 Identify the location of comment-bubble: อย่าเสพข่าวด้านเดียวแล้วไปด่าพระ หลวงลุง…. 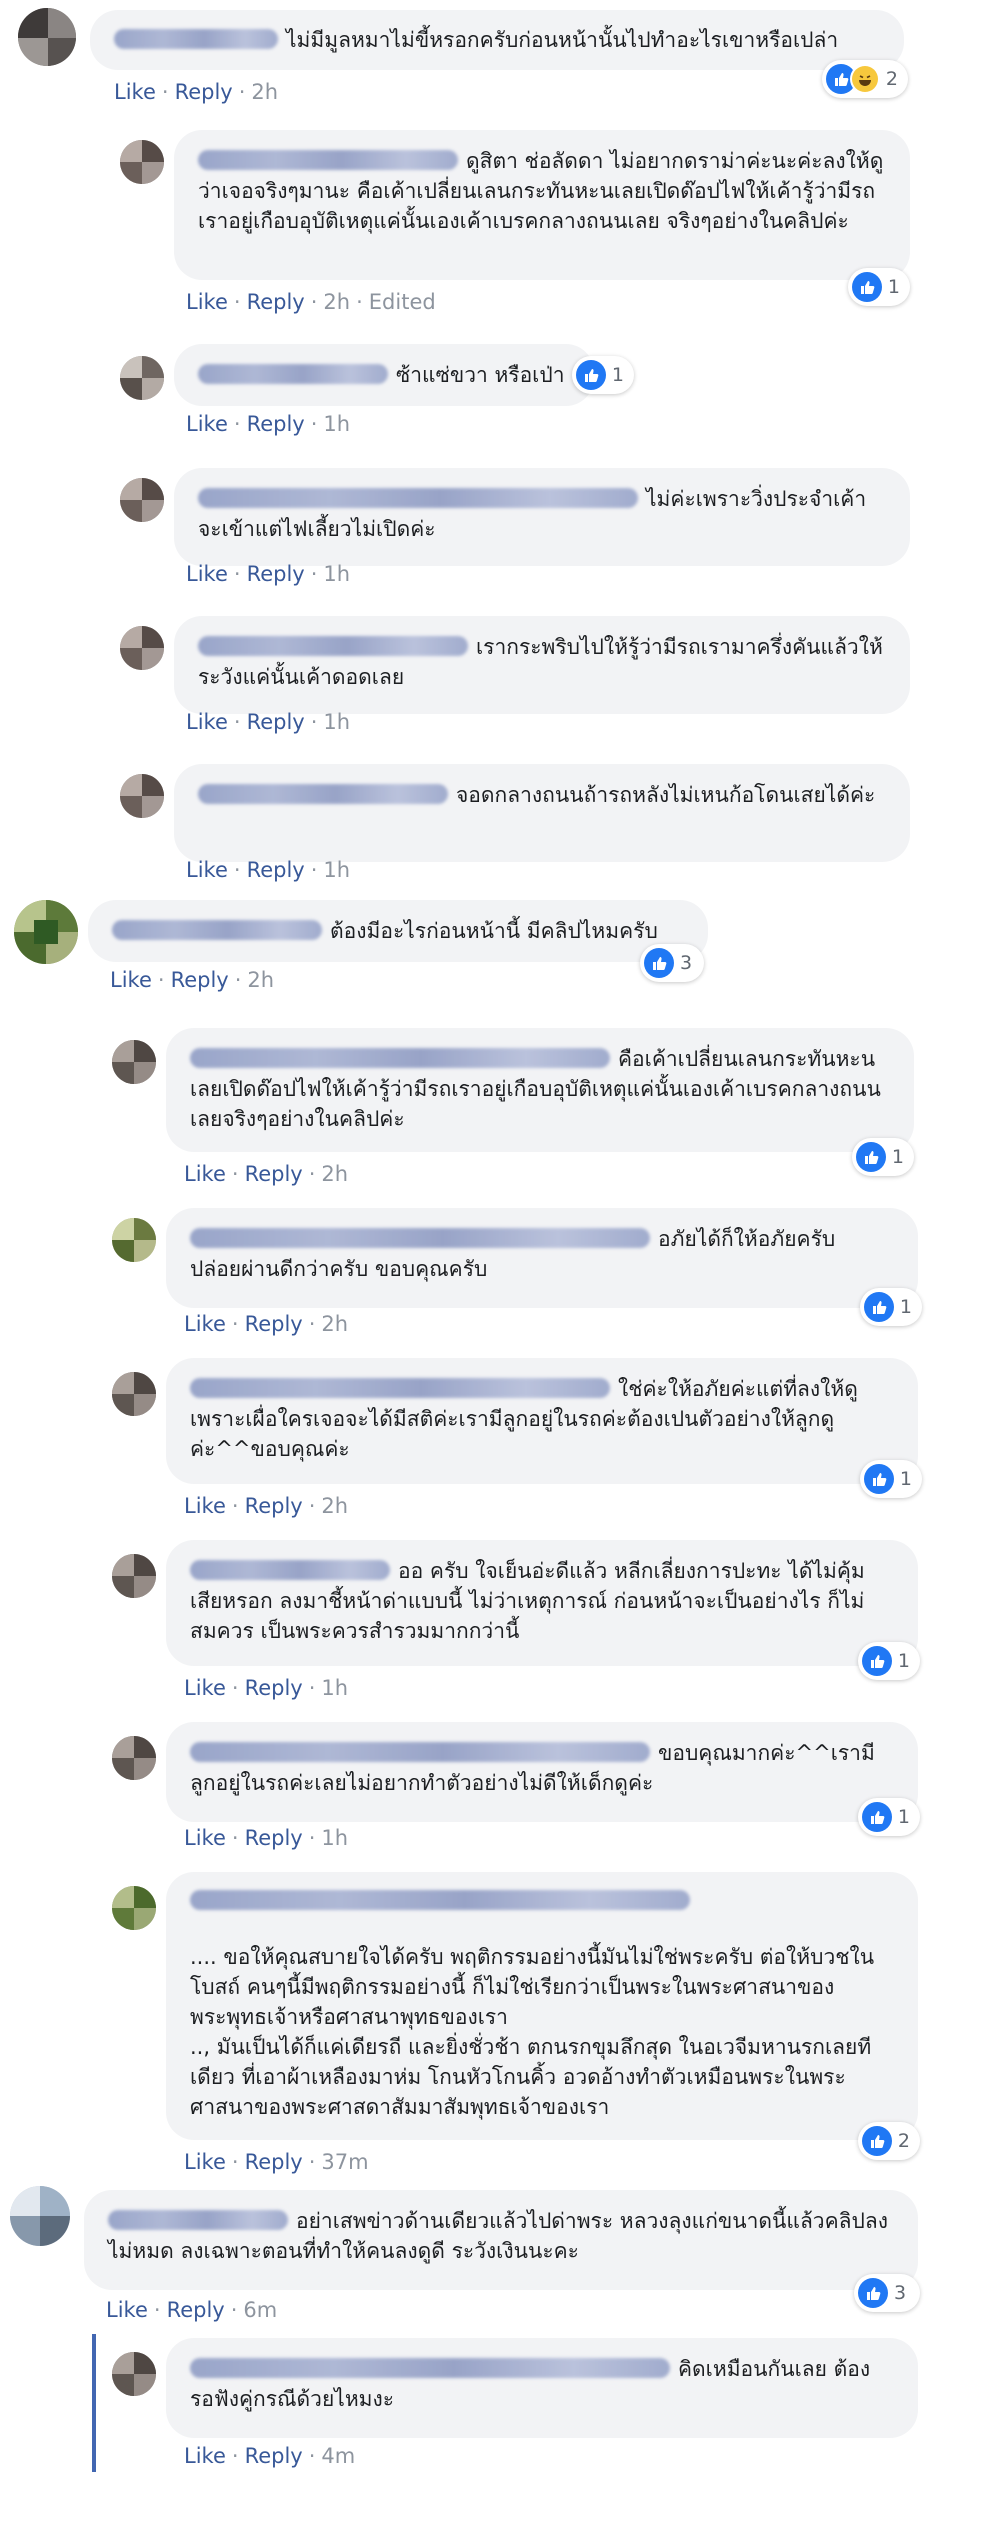
(501, 2240).